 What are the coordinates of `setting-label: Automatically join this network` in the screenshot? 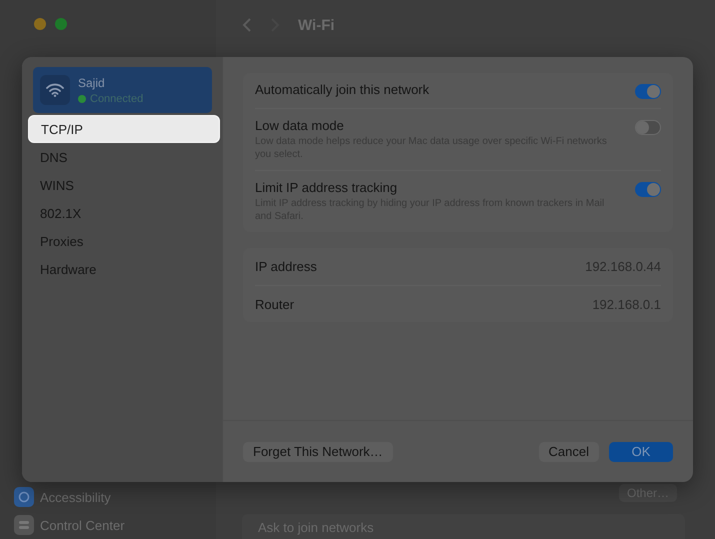 It's located at (342, 89).